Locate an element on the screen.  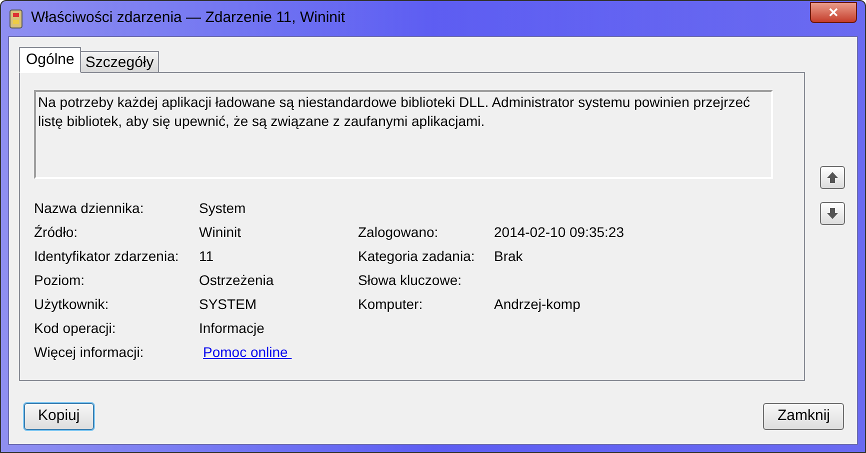
down-arrow-icon is located at coordinates (832, 213).